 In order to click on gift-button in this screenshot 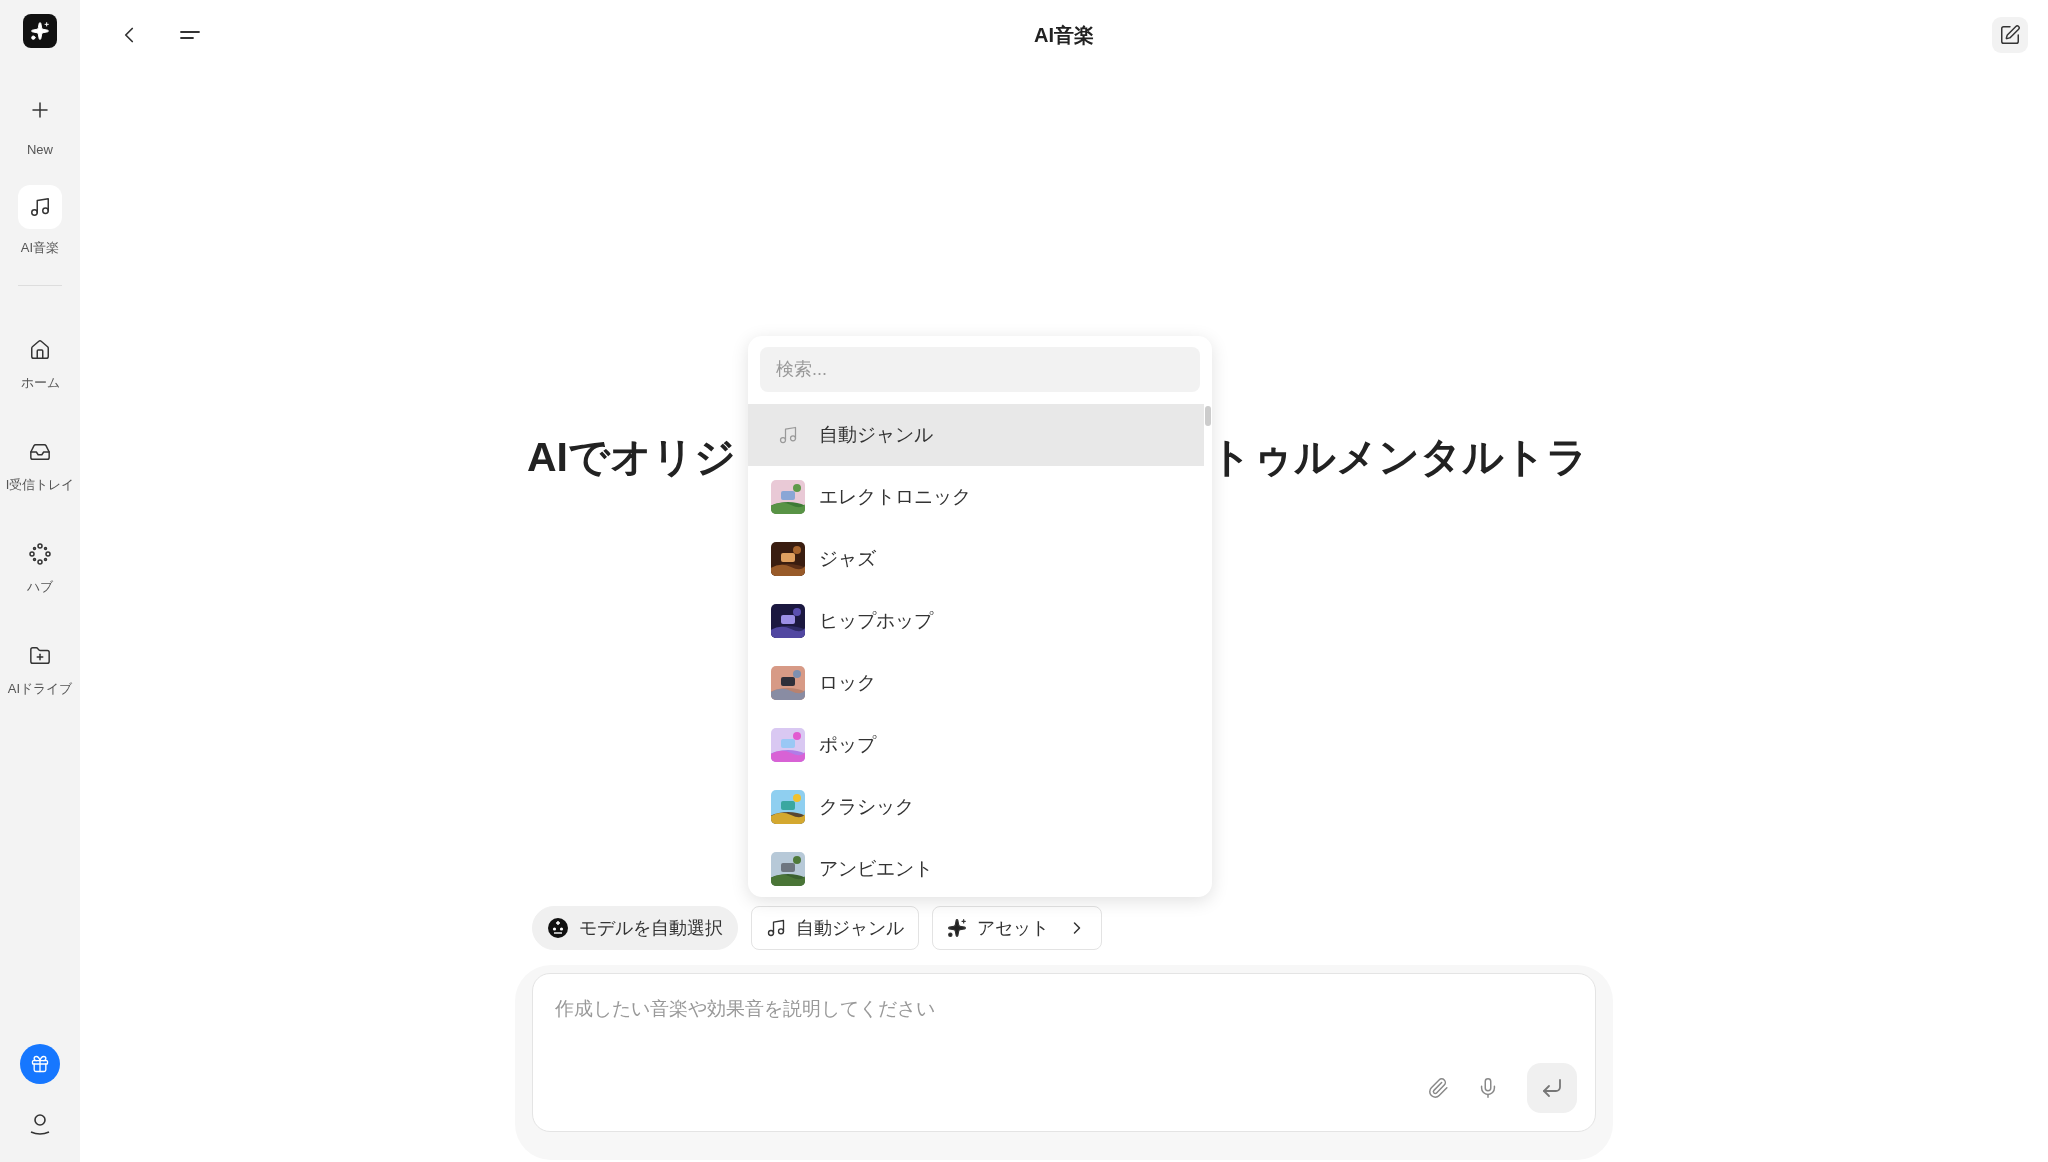, I will do `click(40, 1064)`.